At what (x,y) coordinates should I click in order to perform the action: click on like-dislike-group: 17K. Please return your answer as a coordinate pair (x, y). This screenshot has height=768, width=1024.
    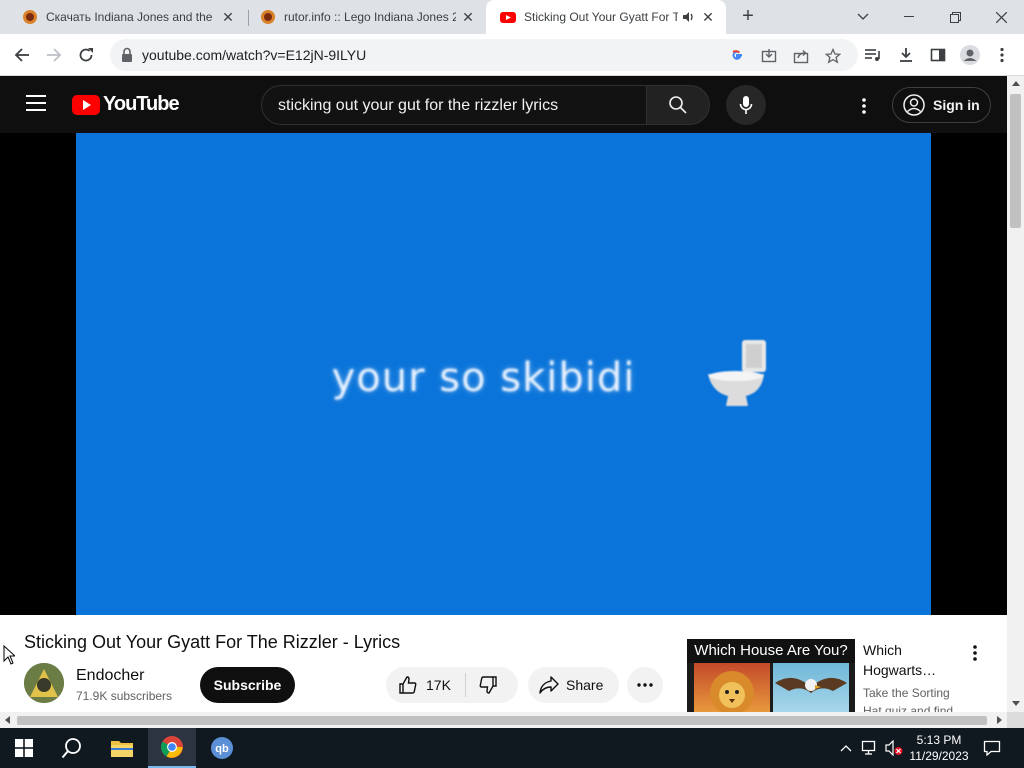
    Looking at the image, I should click on (452, 685).